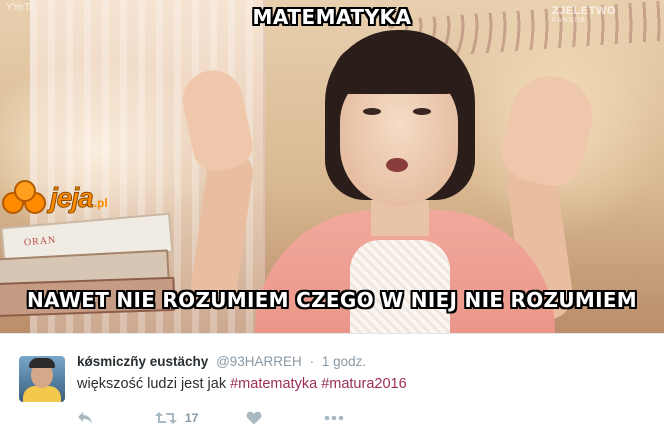  I want to click on more-button, so click(334, 418).